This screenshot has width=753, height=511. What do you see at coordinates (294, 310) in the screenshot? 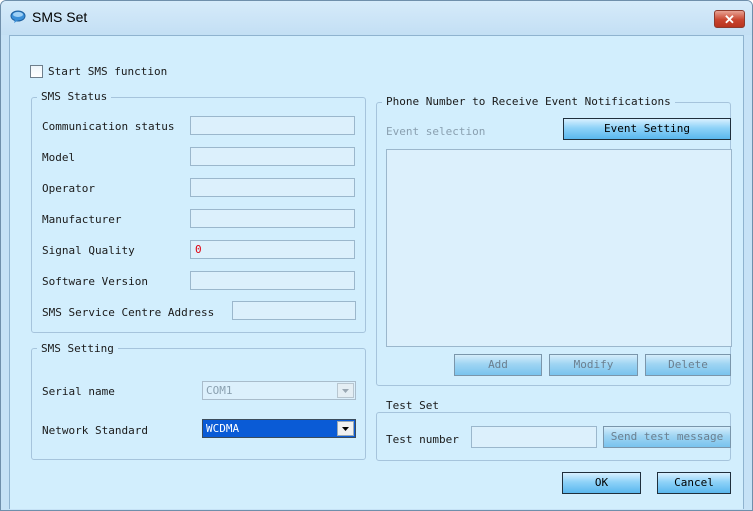
I see `service-centre-field` at bounding box center [294, 310].